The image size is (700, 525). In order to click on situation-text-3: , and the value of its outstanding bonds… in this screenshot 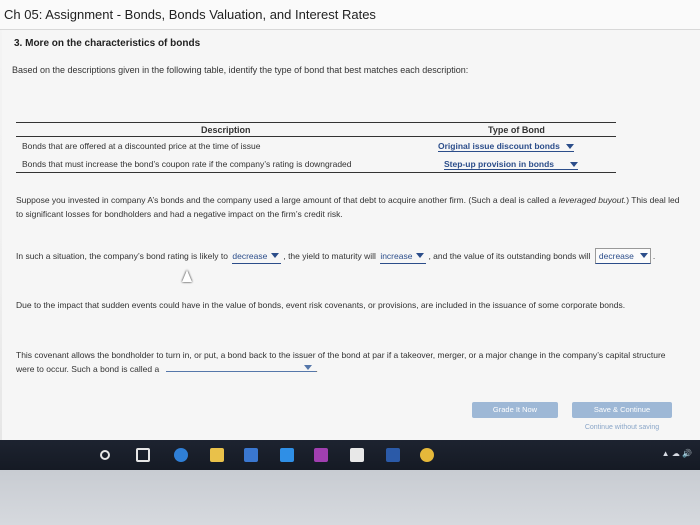, I will do `click(509, 256)`.